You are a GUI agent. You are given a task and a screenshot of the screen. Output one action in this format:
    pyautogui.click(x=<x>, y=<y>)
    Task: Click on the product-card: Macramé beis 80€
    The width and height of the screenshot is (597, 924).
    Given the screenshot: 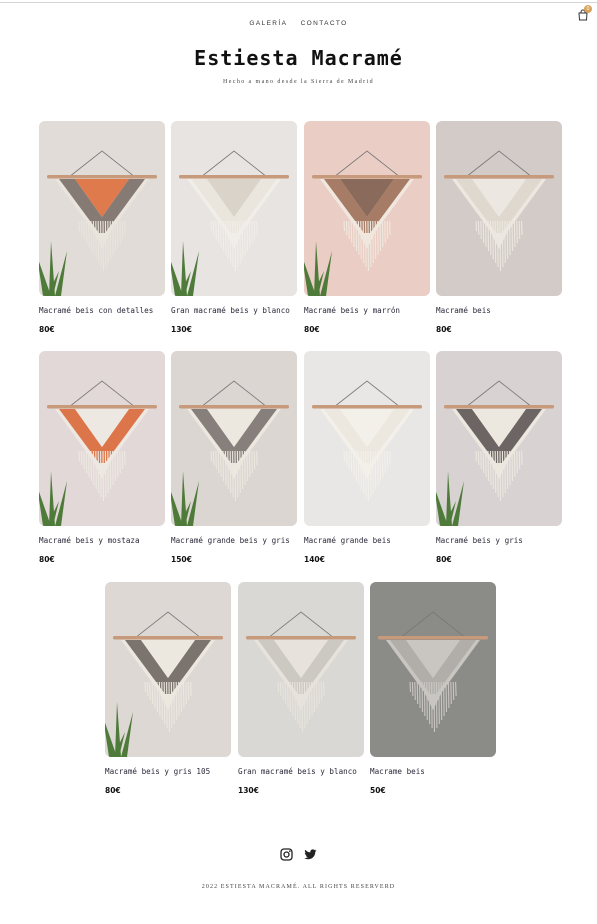 What is the action you would take?
    pyautogui.click(x=499, y=227)
    